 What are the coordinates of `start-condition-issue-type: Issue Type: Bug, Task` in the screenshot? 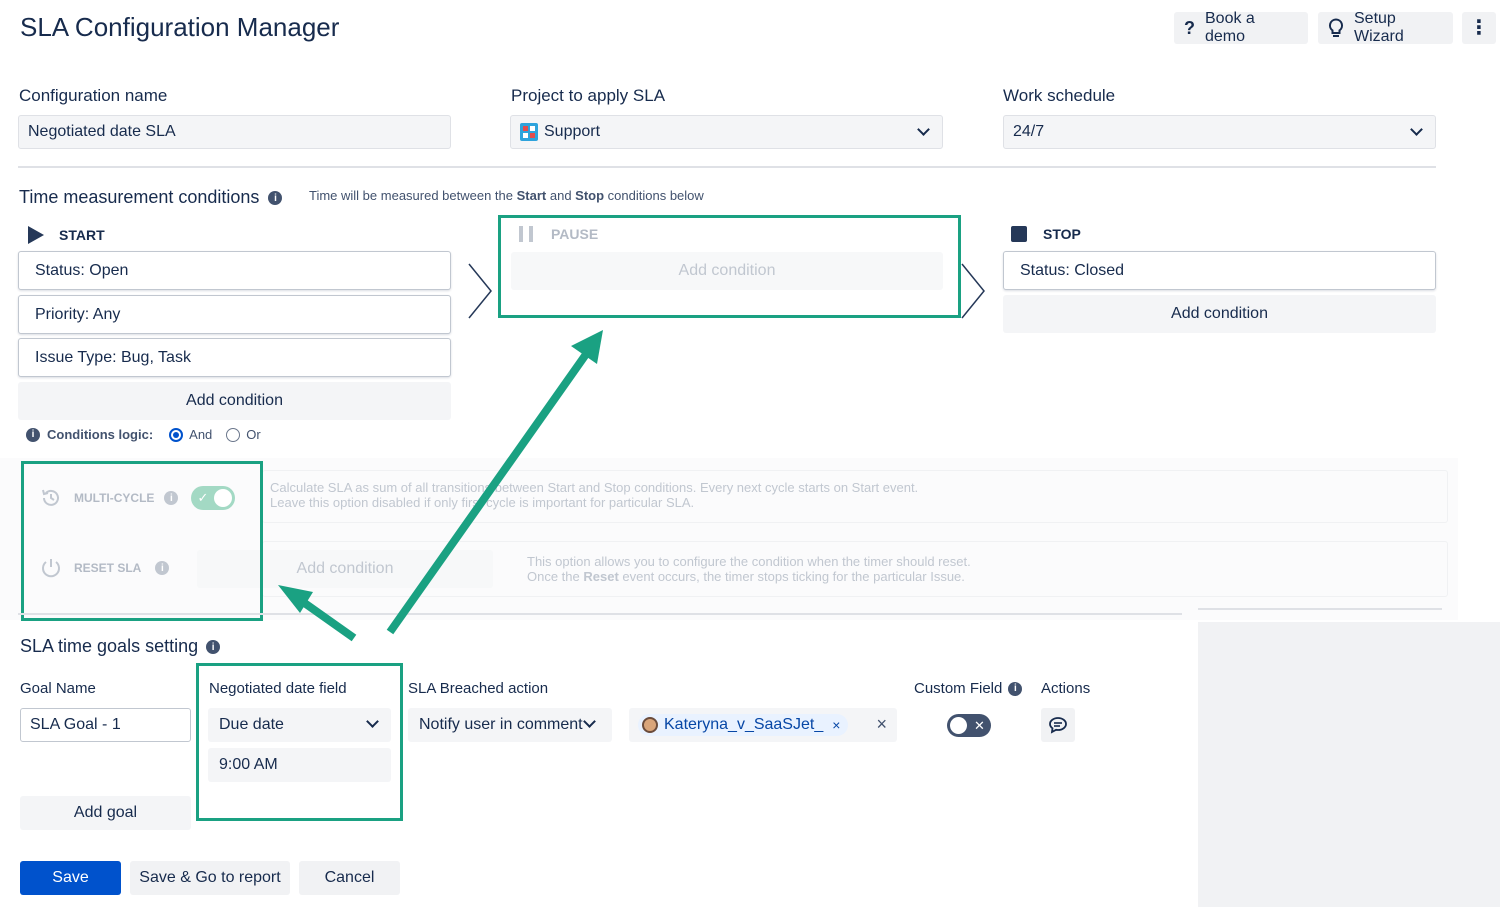 It's located at (234, 357).